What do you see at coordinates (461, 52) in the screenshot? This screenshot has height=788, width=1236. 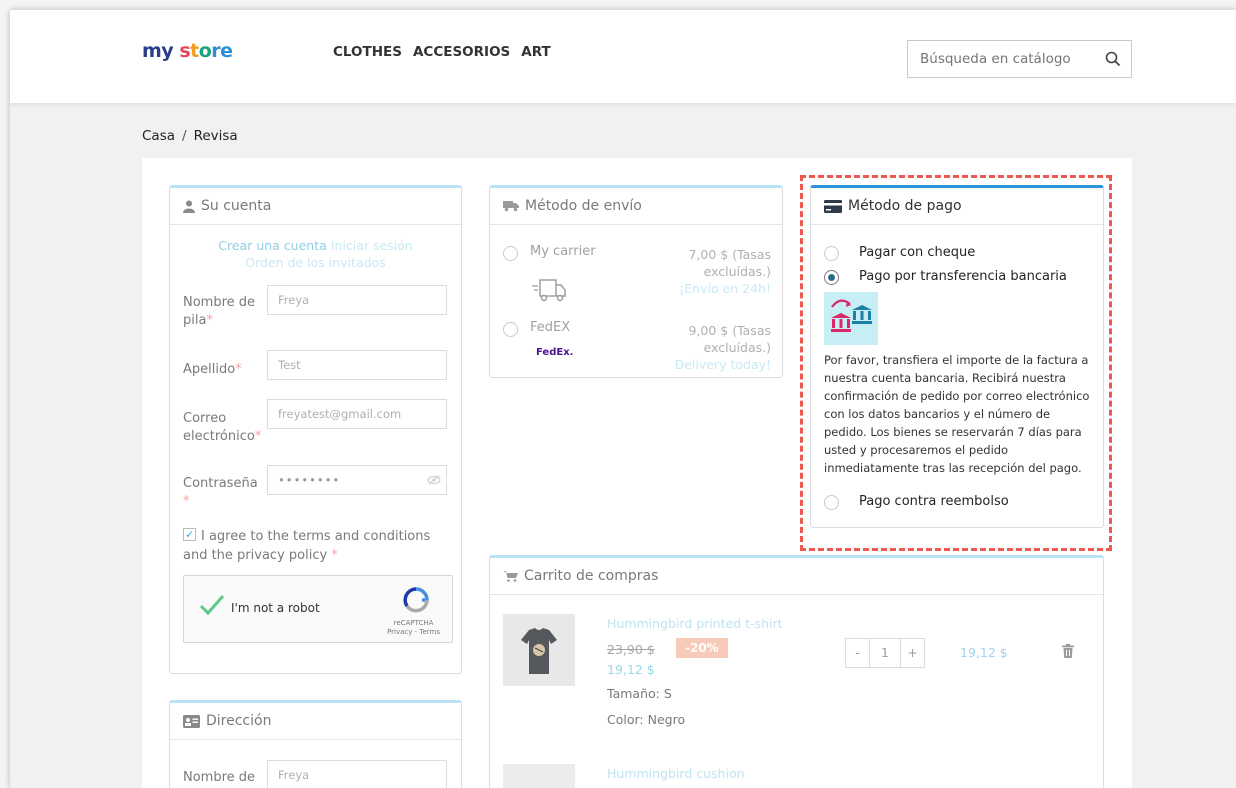 I see `nav-accesorios: ACCESORIOS` at bounding box center [461, 52].